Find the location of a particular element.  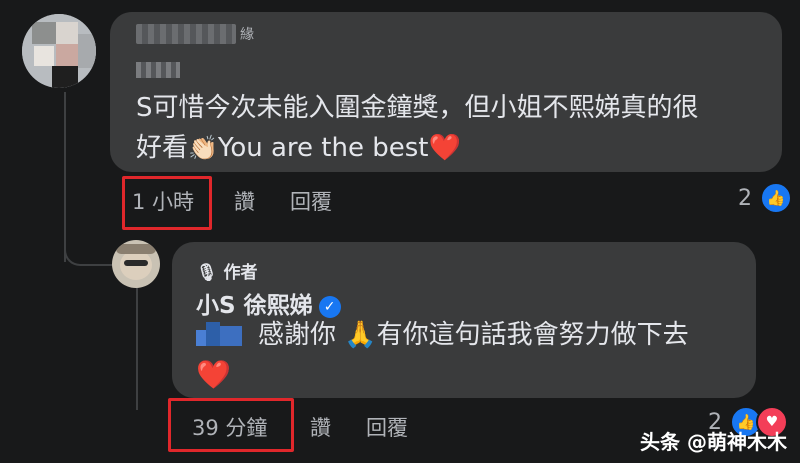

reply-like-button: 讚 is located at coordinates (320, 427).